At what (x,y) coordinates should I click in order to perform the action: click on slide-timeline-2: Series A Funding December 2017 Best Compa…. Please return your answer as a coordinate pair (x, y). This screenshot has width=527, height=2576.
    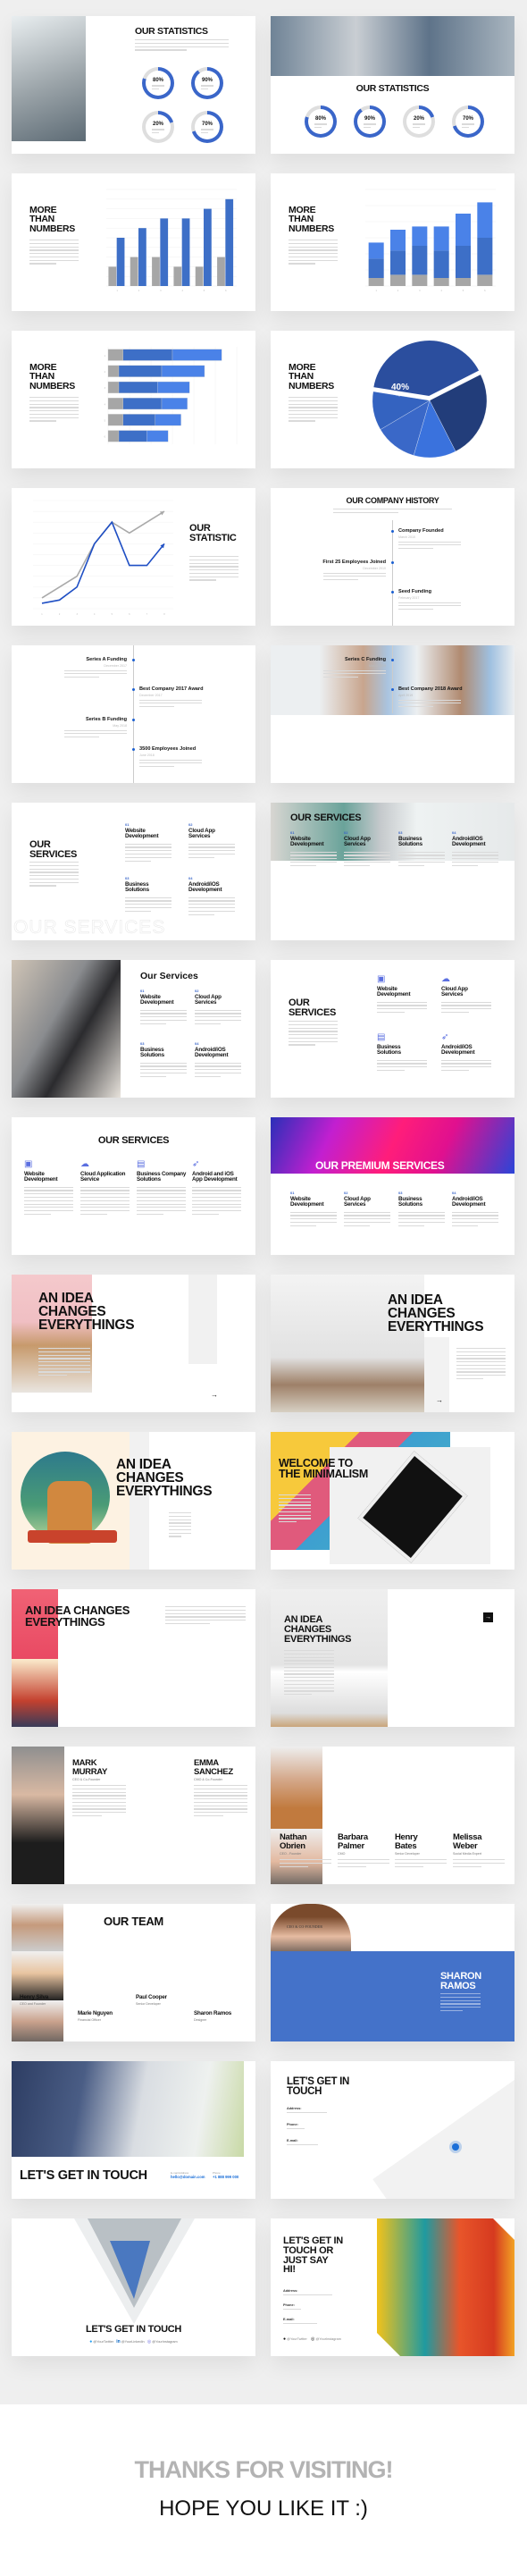
    Looking at the image, I should click on (133, 714).